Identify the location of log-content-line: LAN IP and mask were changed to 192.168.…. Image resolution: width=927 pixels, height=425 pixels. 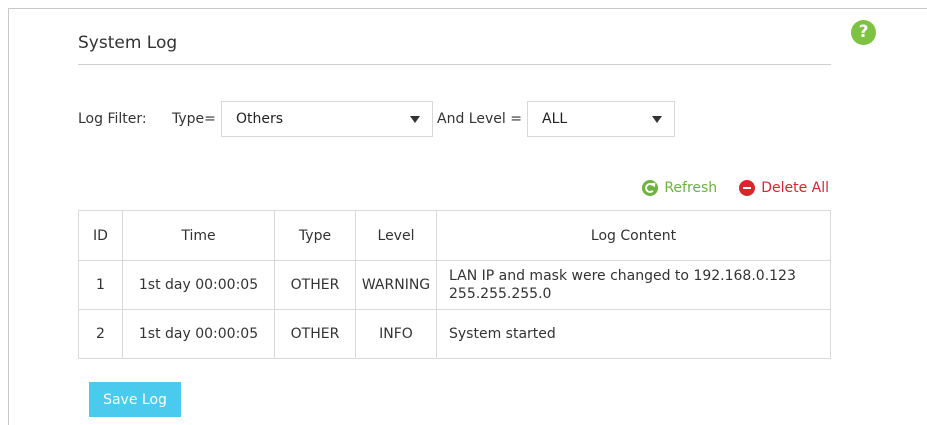
(622, 276).